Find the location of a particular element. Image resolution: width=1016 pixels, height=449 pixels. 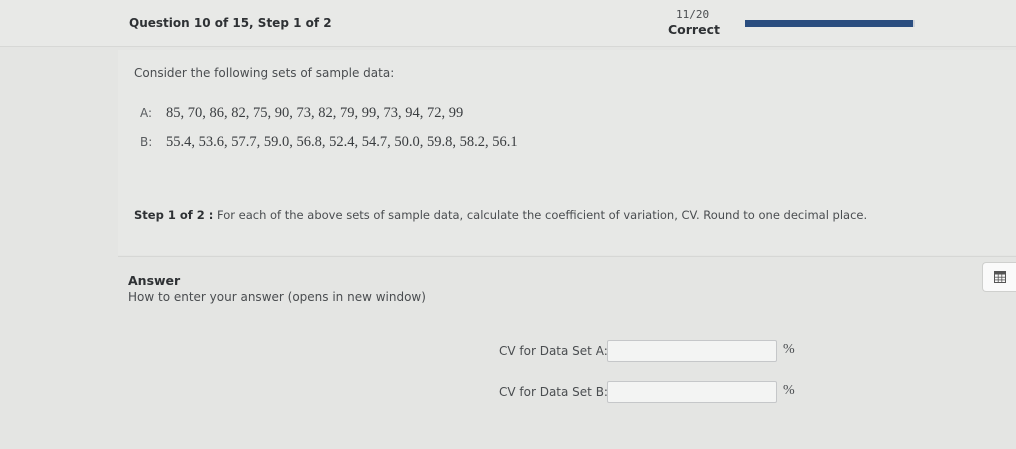

data-set-a-label: A: is located at coordinates (146, 113).